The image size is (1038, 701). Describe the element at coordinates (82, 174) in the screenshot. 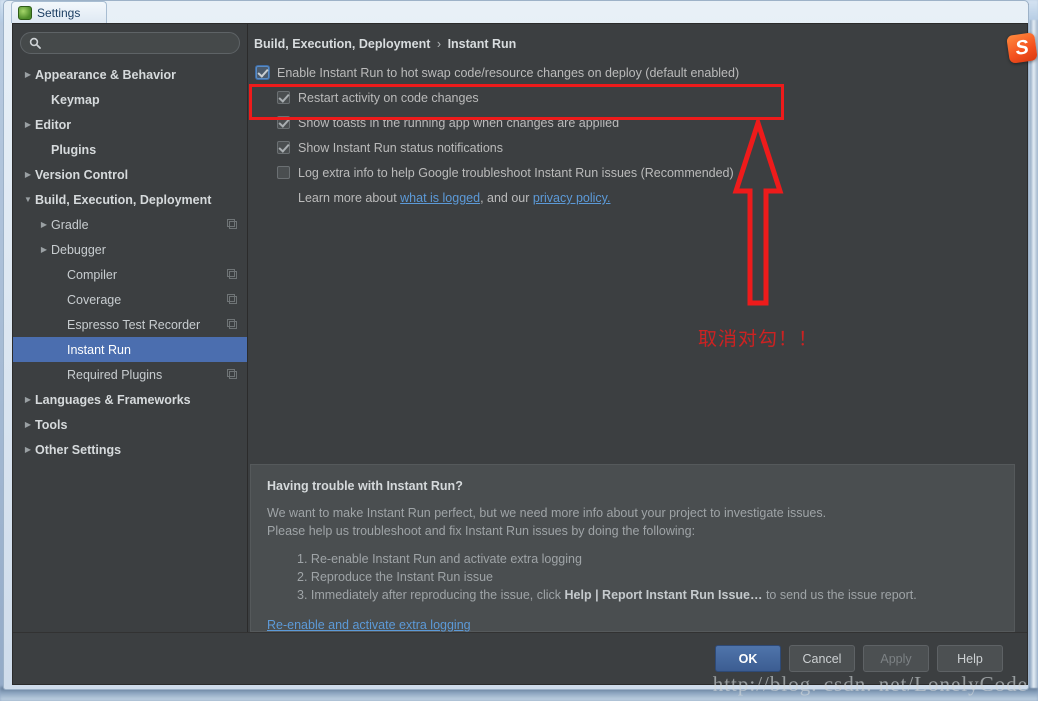

I see `sidebar-item-label: Version Control` at that location.